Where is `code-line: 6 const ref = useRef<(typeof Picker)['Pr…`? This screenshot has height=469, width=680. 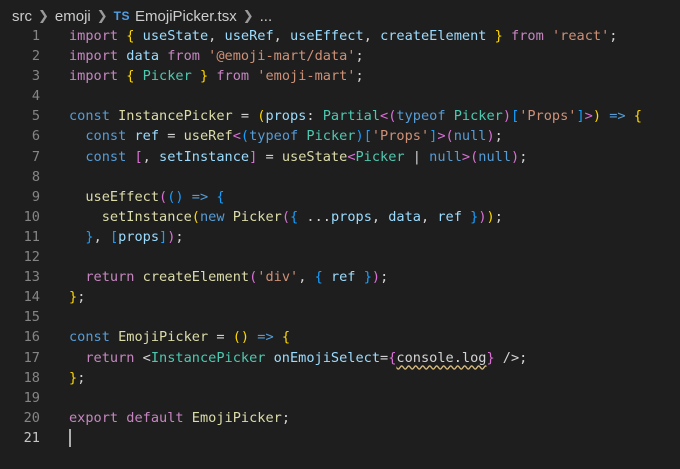
code-line: 6 const ref = useRef<(typeof Picker)['Pr… is located at coordinates (340, 136).